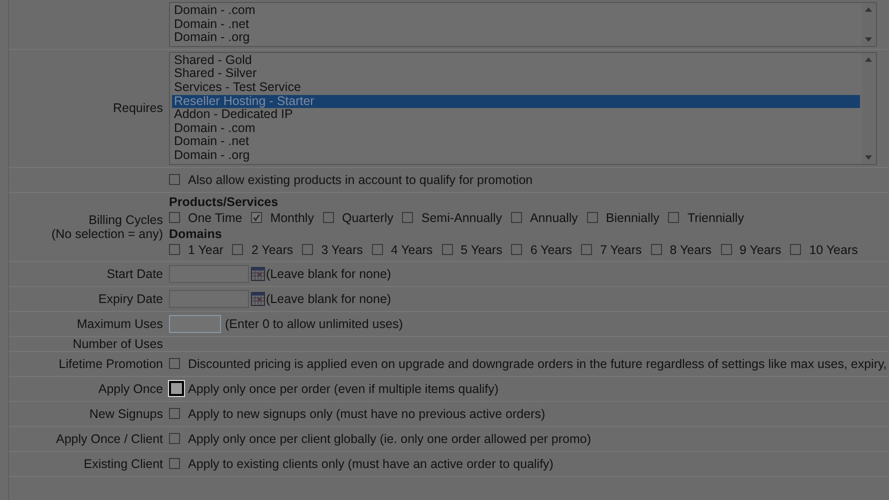 This screenshot has width=889, height=500. What do you see at coordinates (516, 74) in the screenshot?
I see `list-option: Shared - Silver` at bounding box center [516, 74].